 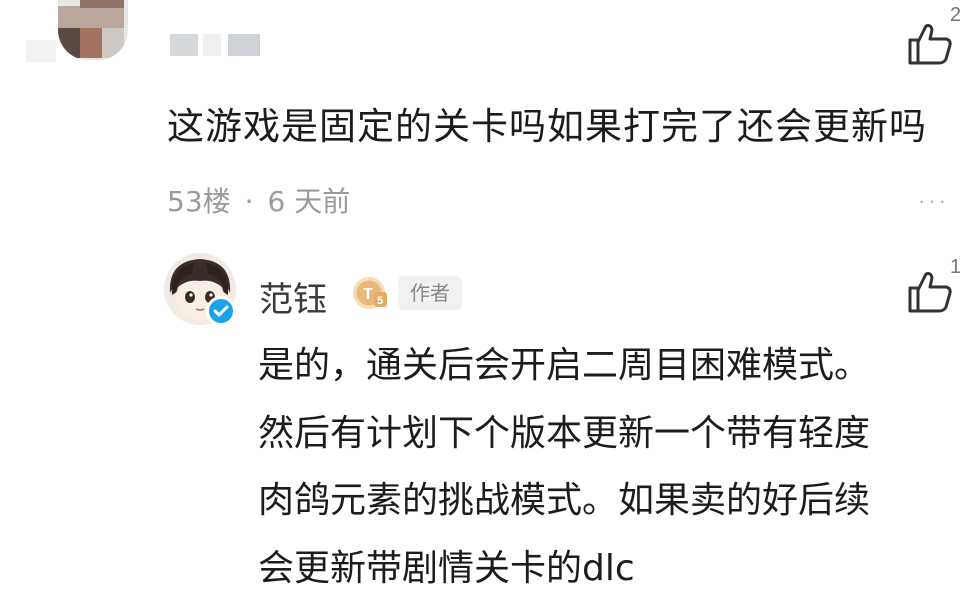 I want to click on comment-text: 这游戏是固定的关卡吗如果打完了还会更新吗, so click(x=547, y=126).